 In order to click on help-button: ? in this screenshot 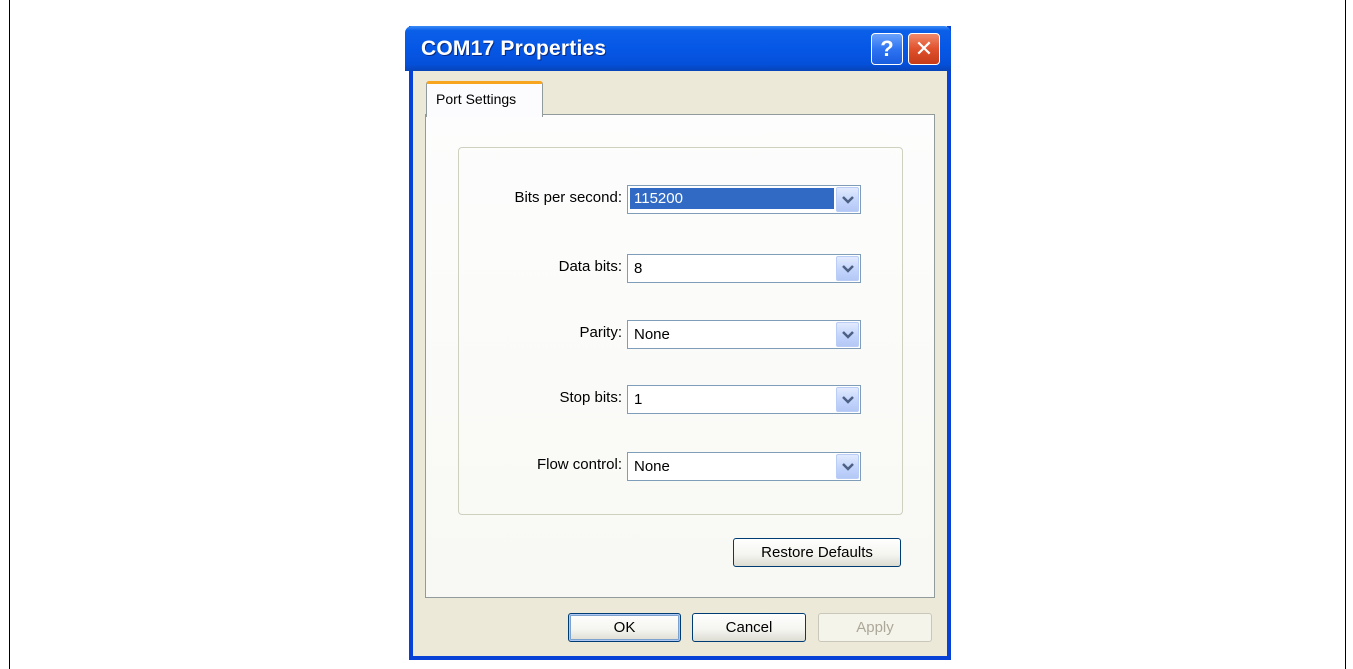, I will do `click(887, 49)`.